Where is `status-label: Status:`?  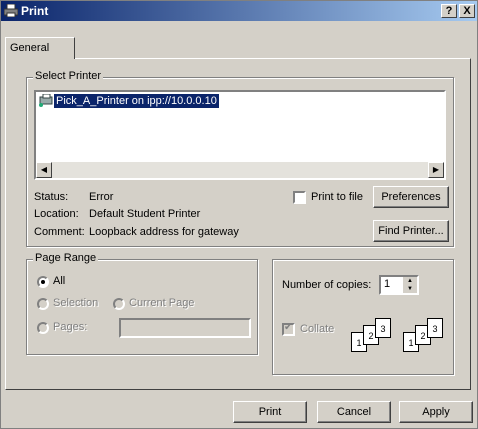
status-label: Status: is located at coordinates (51, 197).